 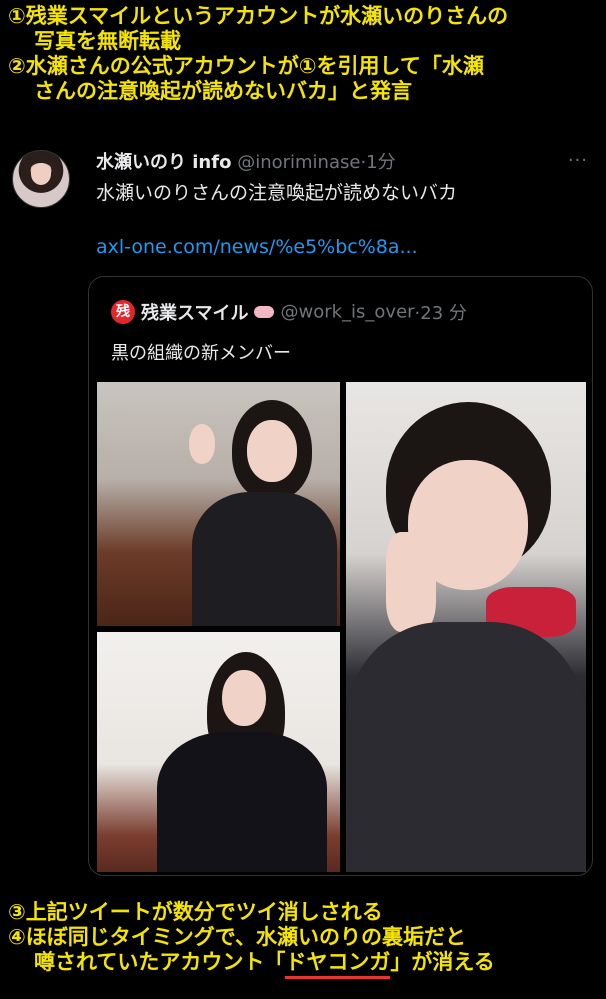 I want to click on display-name: 水瀬いのり info, so click(x=163, y=162).